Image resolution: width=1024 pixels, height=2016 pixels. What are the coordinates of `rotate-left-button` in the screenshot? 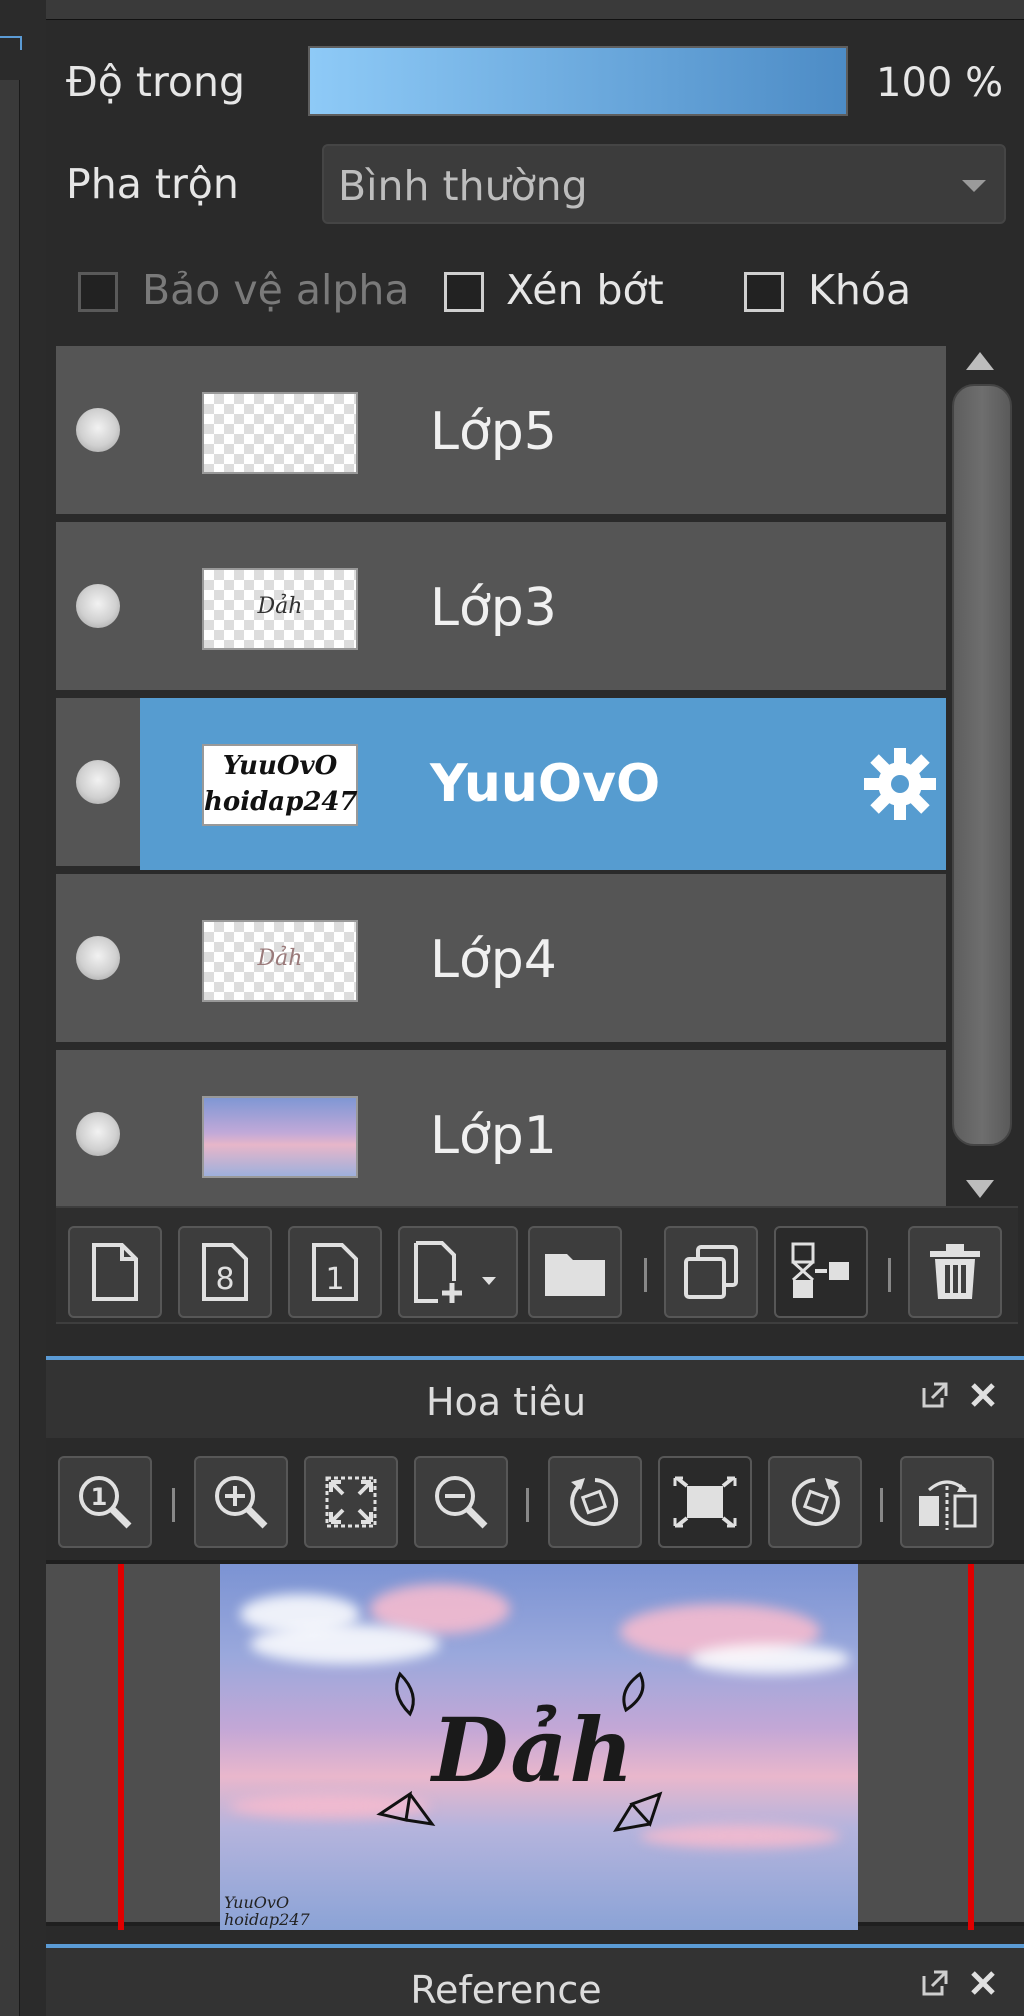 It's located at (595, 1502).